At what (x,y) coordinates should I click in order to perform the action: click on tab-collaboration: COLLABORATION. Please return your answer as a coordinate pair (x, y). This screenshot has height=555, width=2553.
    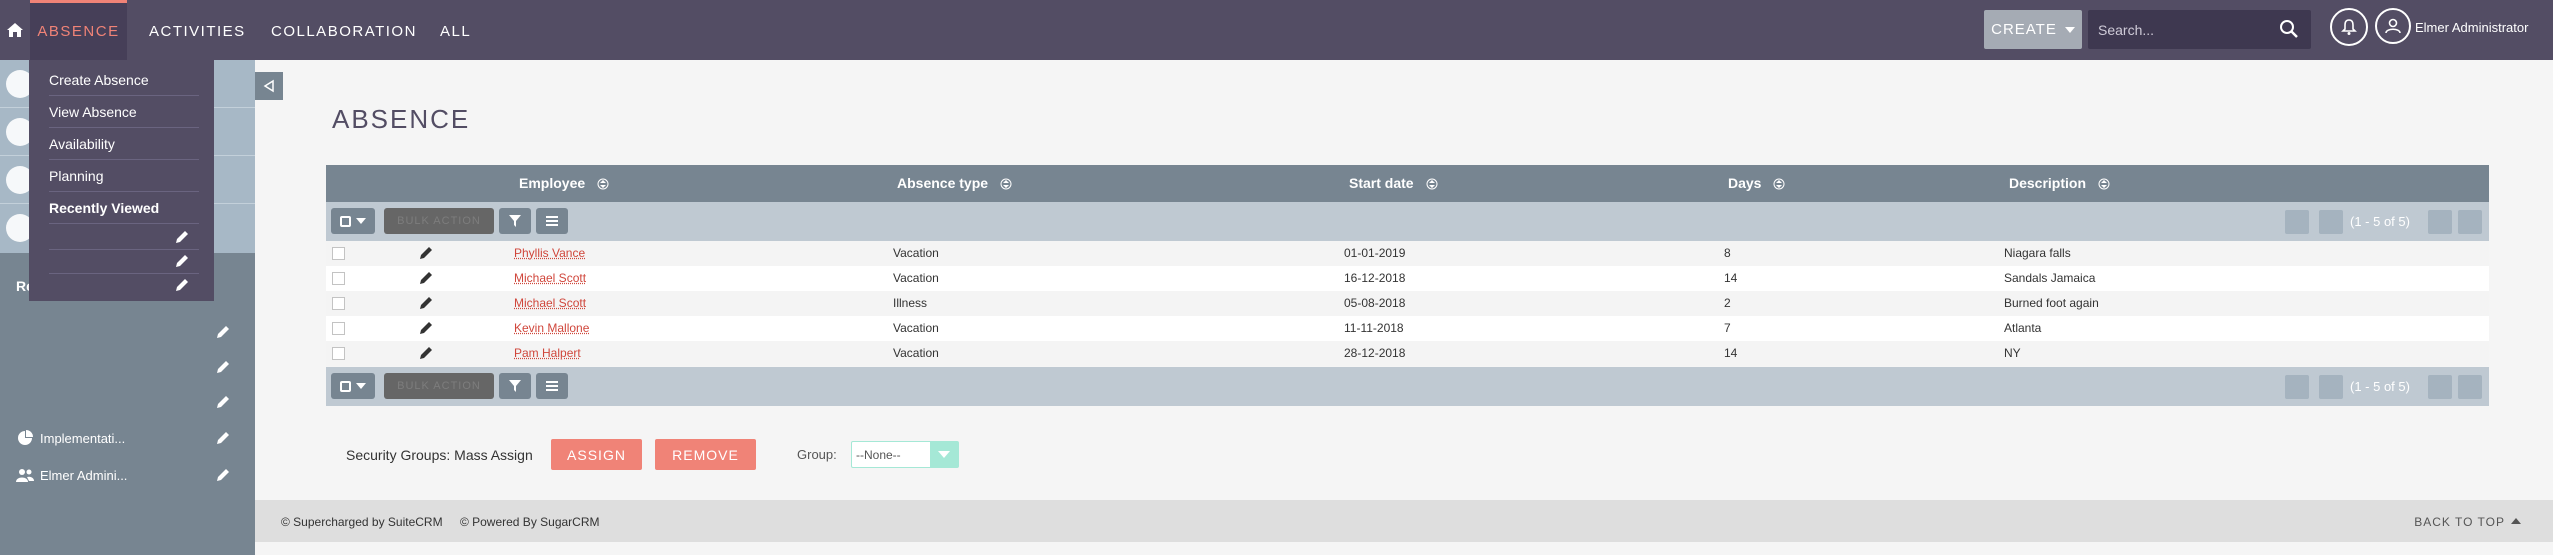
    Looking at the image, I should click on (344, 30).